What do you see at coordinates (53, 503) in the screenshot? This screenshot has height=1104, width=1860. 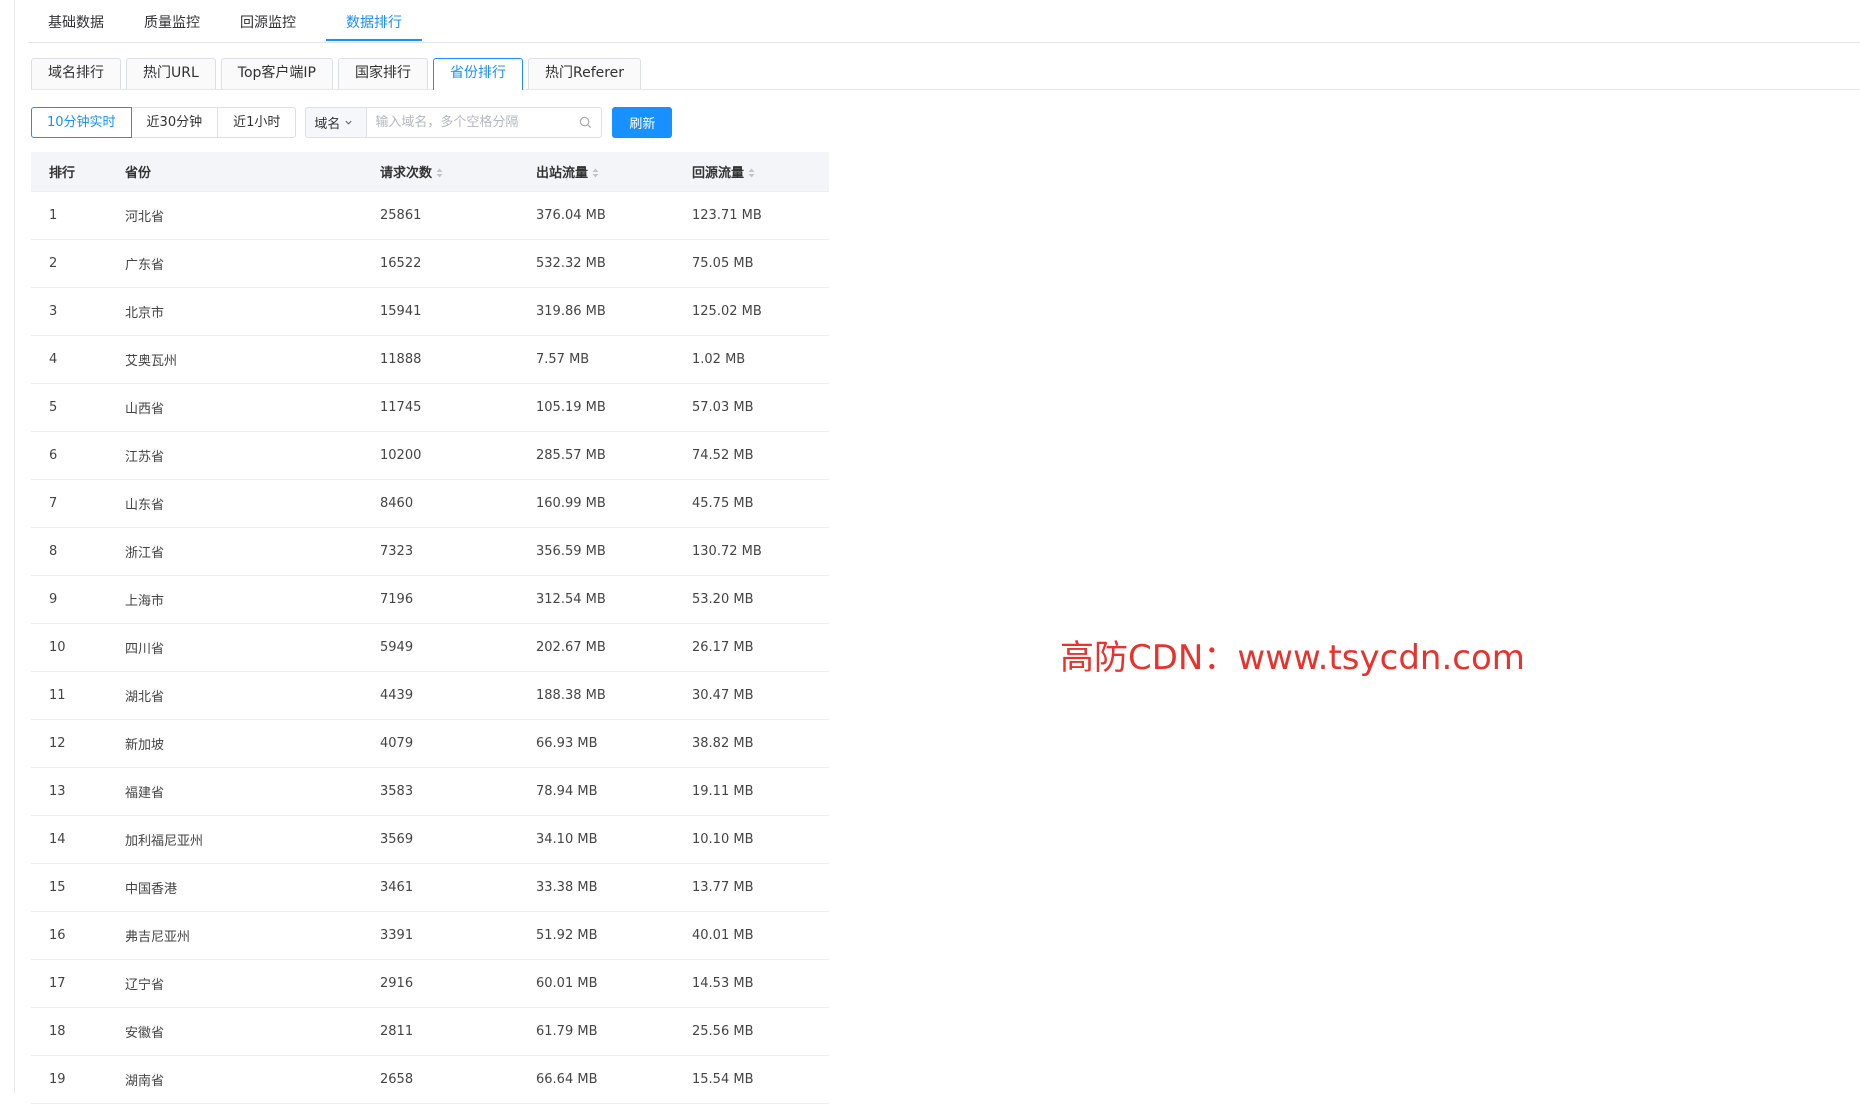 I see `cell-rank: 7` at bounding box center [53, 503].